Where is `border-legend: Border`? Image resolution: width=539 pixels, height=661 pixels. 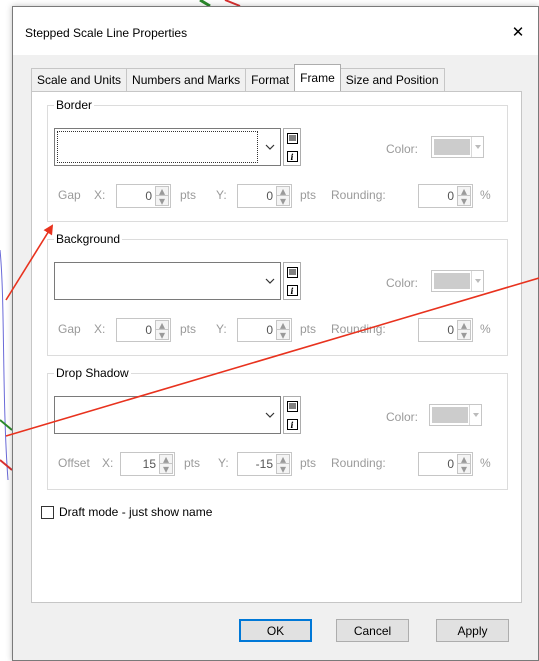
border-legend: Border is located at coordinates (74, 105).